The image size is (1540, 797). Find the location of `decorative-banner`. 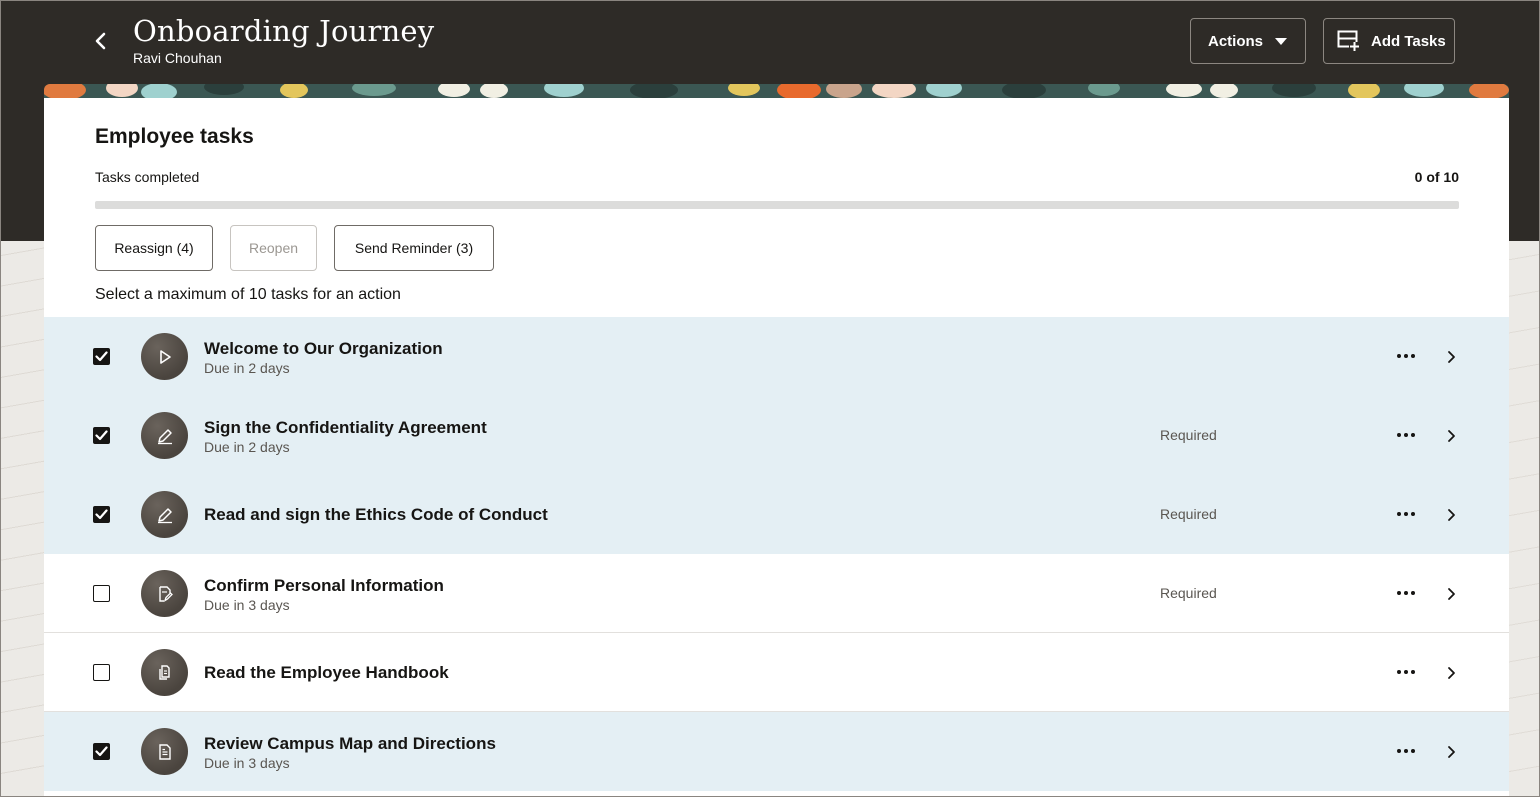

decorative-banner is located at coordinates (776, 91).